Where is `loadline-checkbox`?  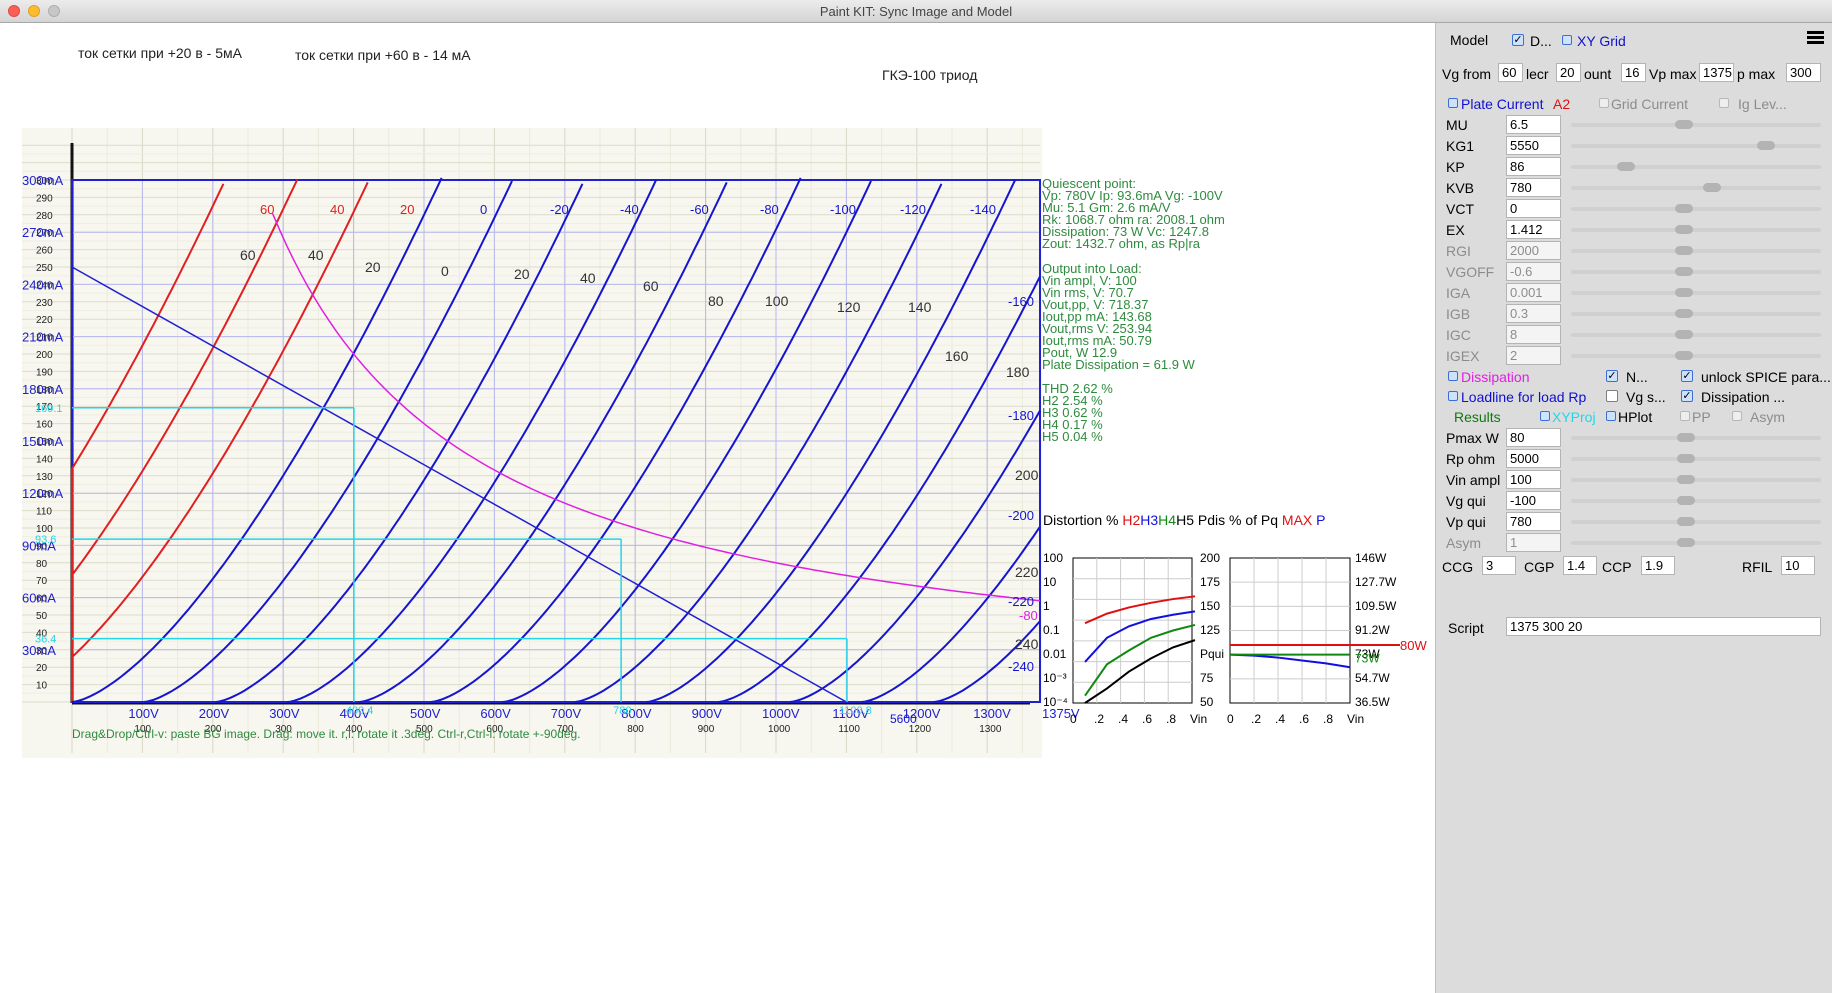
loadline-checkbox is located at coordinates (1453, 396).